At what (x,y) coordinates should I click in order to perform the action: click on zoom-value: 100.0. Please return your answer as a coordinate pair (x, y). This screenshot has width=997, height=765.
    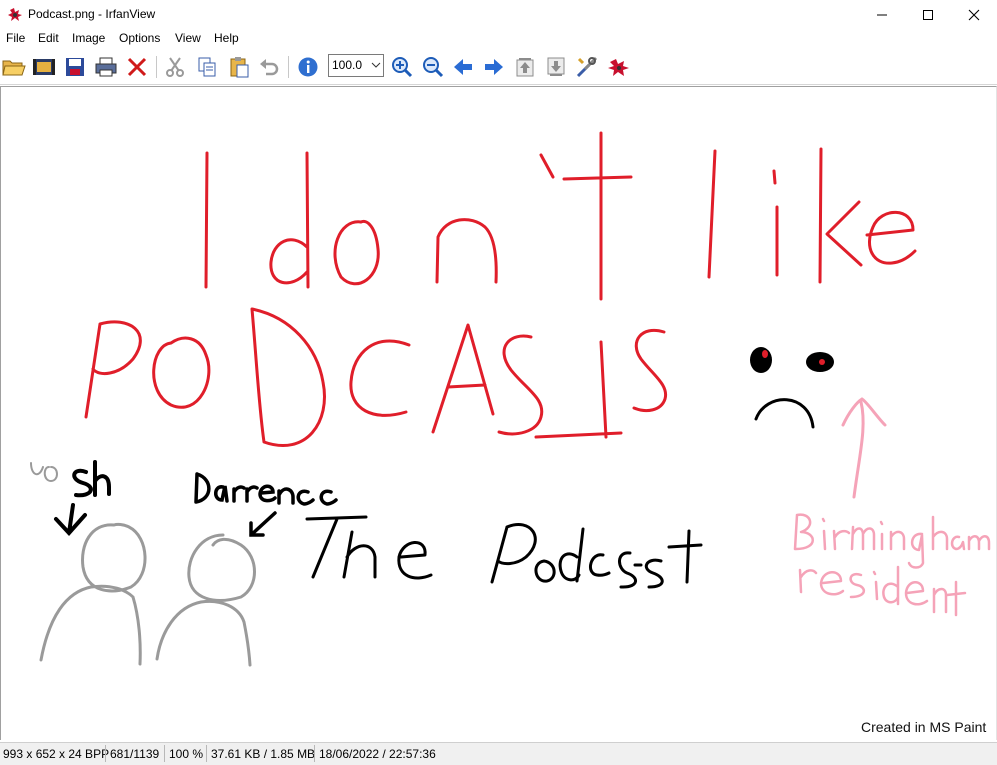
    Looking at the image, I should click on (347, 65).